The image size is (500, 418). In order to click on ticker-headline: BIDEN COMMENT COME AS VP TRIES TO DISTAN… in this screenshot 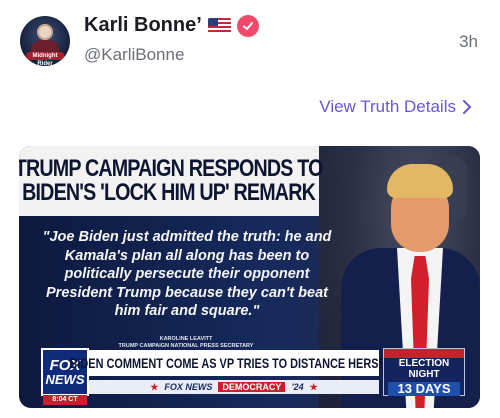, I will do `click(234, 363)`.